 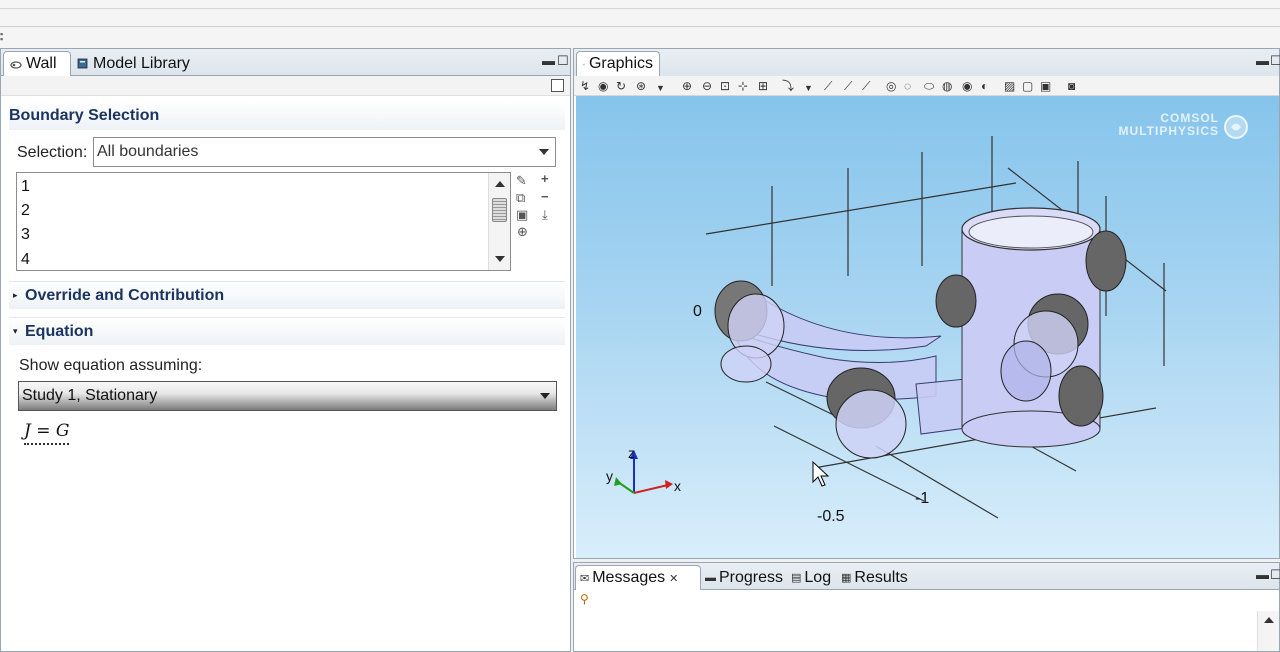 I want to click on wall-node-icon, so click(x=16, y=64).